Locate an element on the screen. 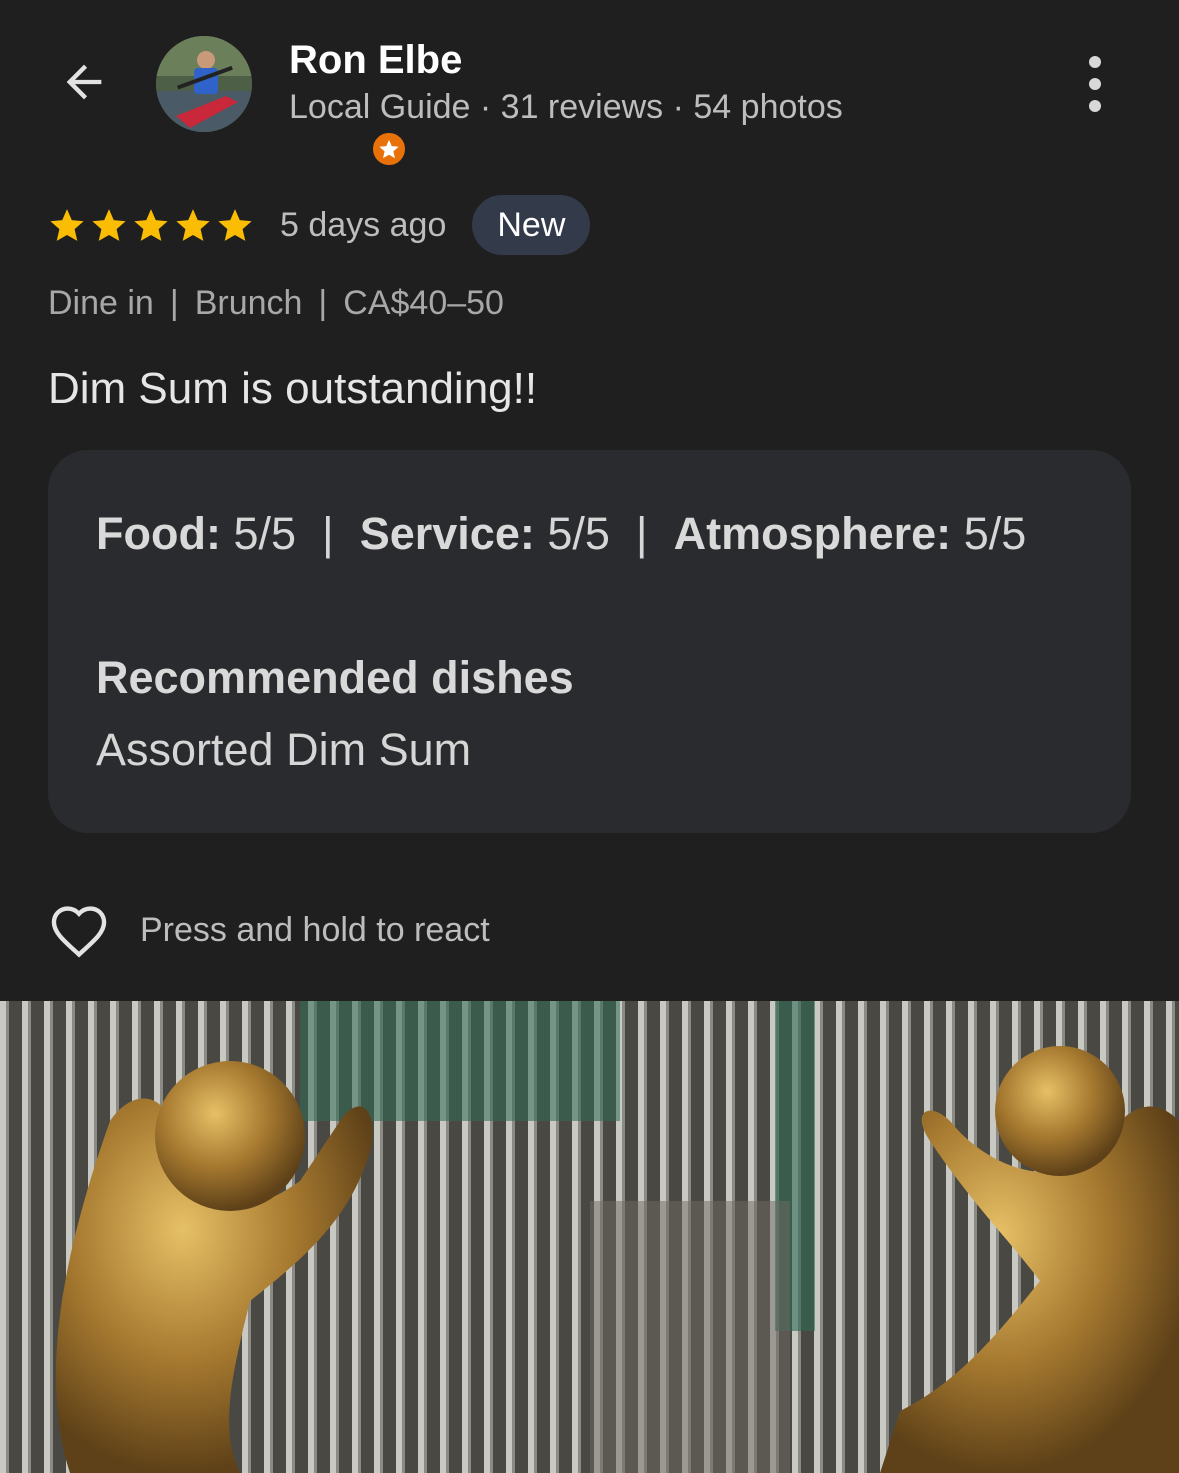 The height and width of the screenshot is (1473, 1179). recommended-dishes-value: Assorted Dim Sum is located at coordinates (284, 749).